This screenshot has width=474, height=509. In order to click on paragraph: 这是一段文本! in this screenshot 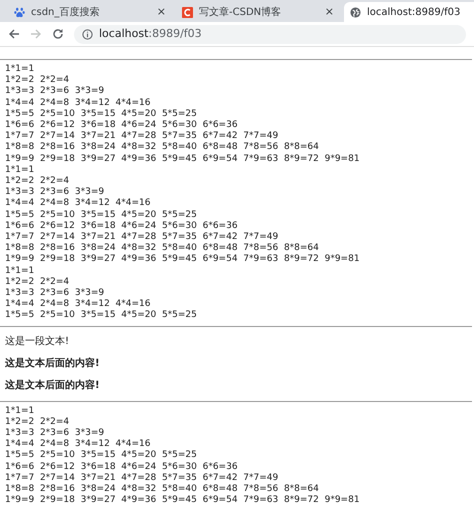, I will do `click(37, 342)`.